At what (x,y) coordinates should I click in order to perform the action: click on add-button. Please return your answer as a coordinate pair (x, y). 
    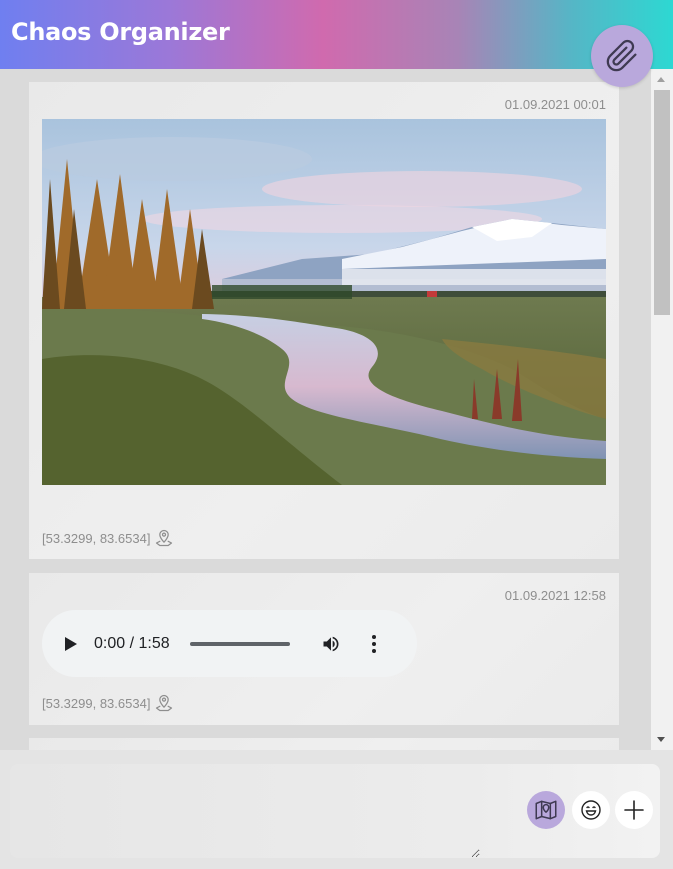
    Looking at the image, I should click on (634, 810).